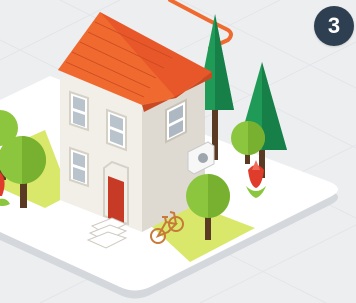 The image size is (356, 303). Describe the element at coordinates (116, 193) in the screenshot. I see `front-door` at that location.